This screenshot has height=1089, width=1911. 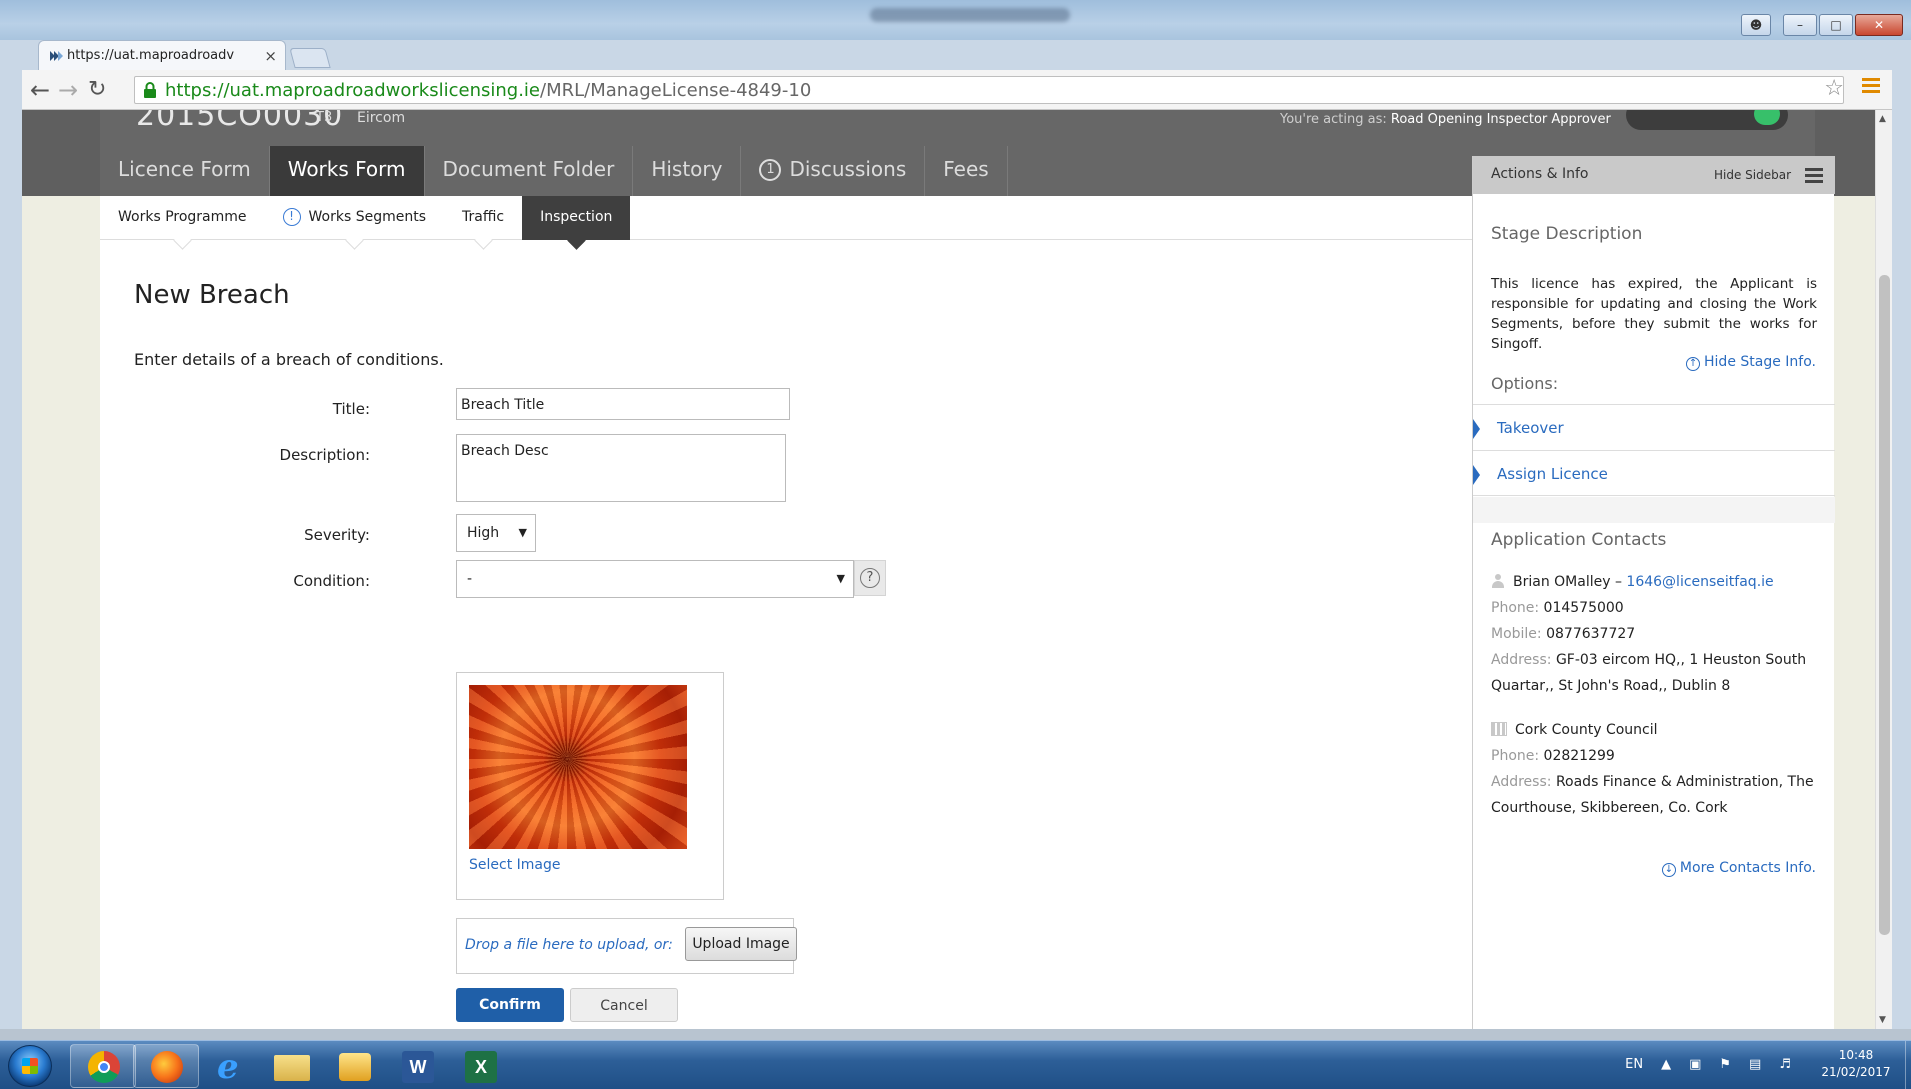 What do you see at coordinates (1684, 782) in the screenshot?
I see `contact2-address-line1: Roads Finance & Administration, The` at bounding box center [1684, 782].